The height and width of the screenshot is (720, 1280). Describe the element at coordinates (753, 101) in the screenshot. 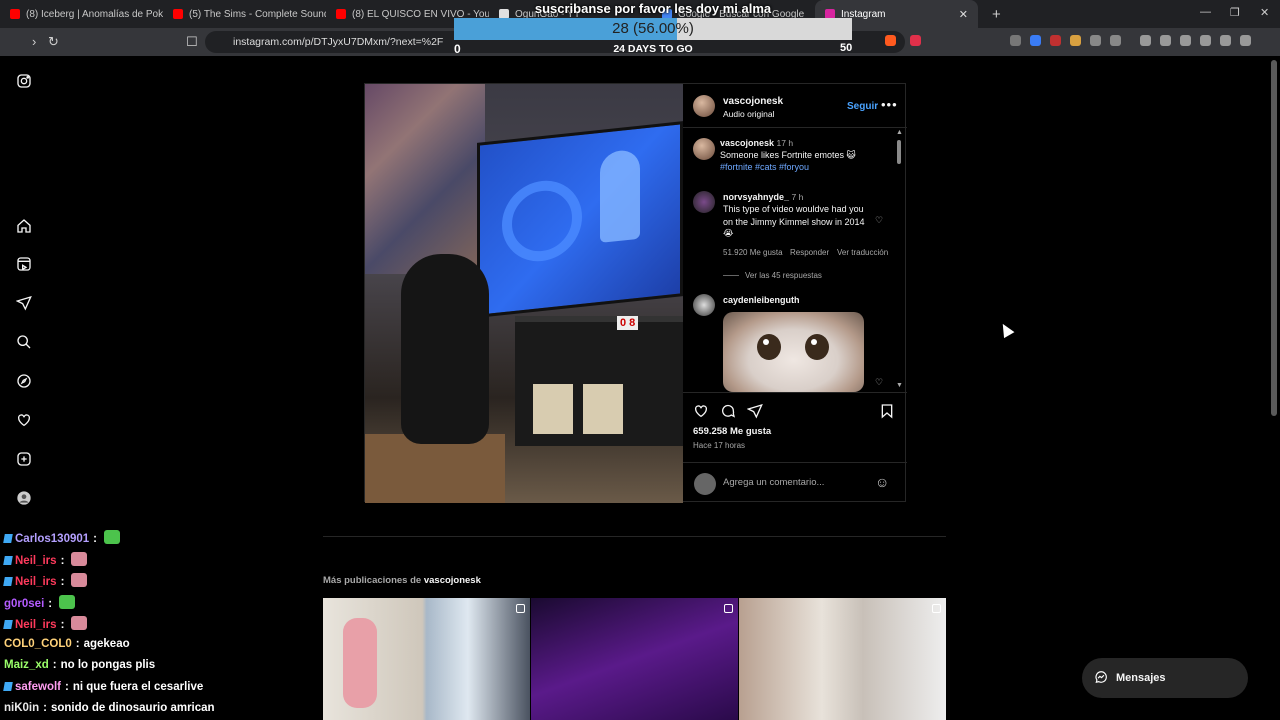

I see `author-username: vascojonesk` at that location.